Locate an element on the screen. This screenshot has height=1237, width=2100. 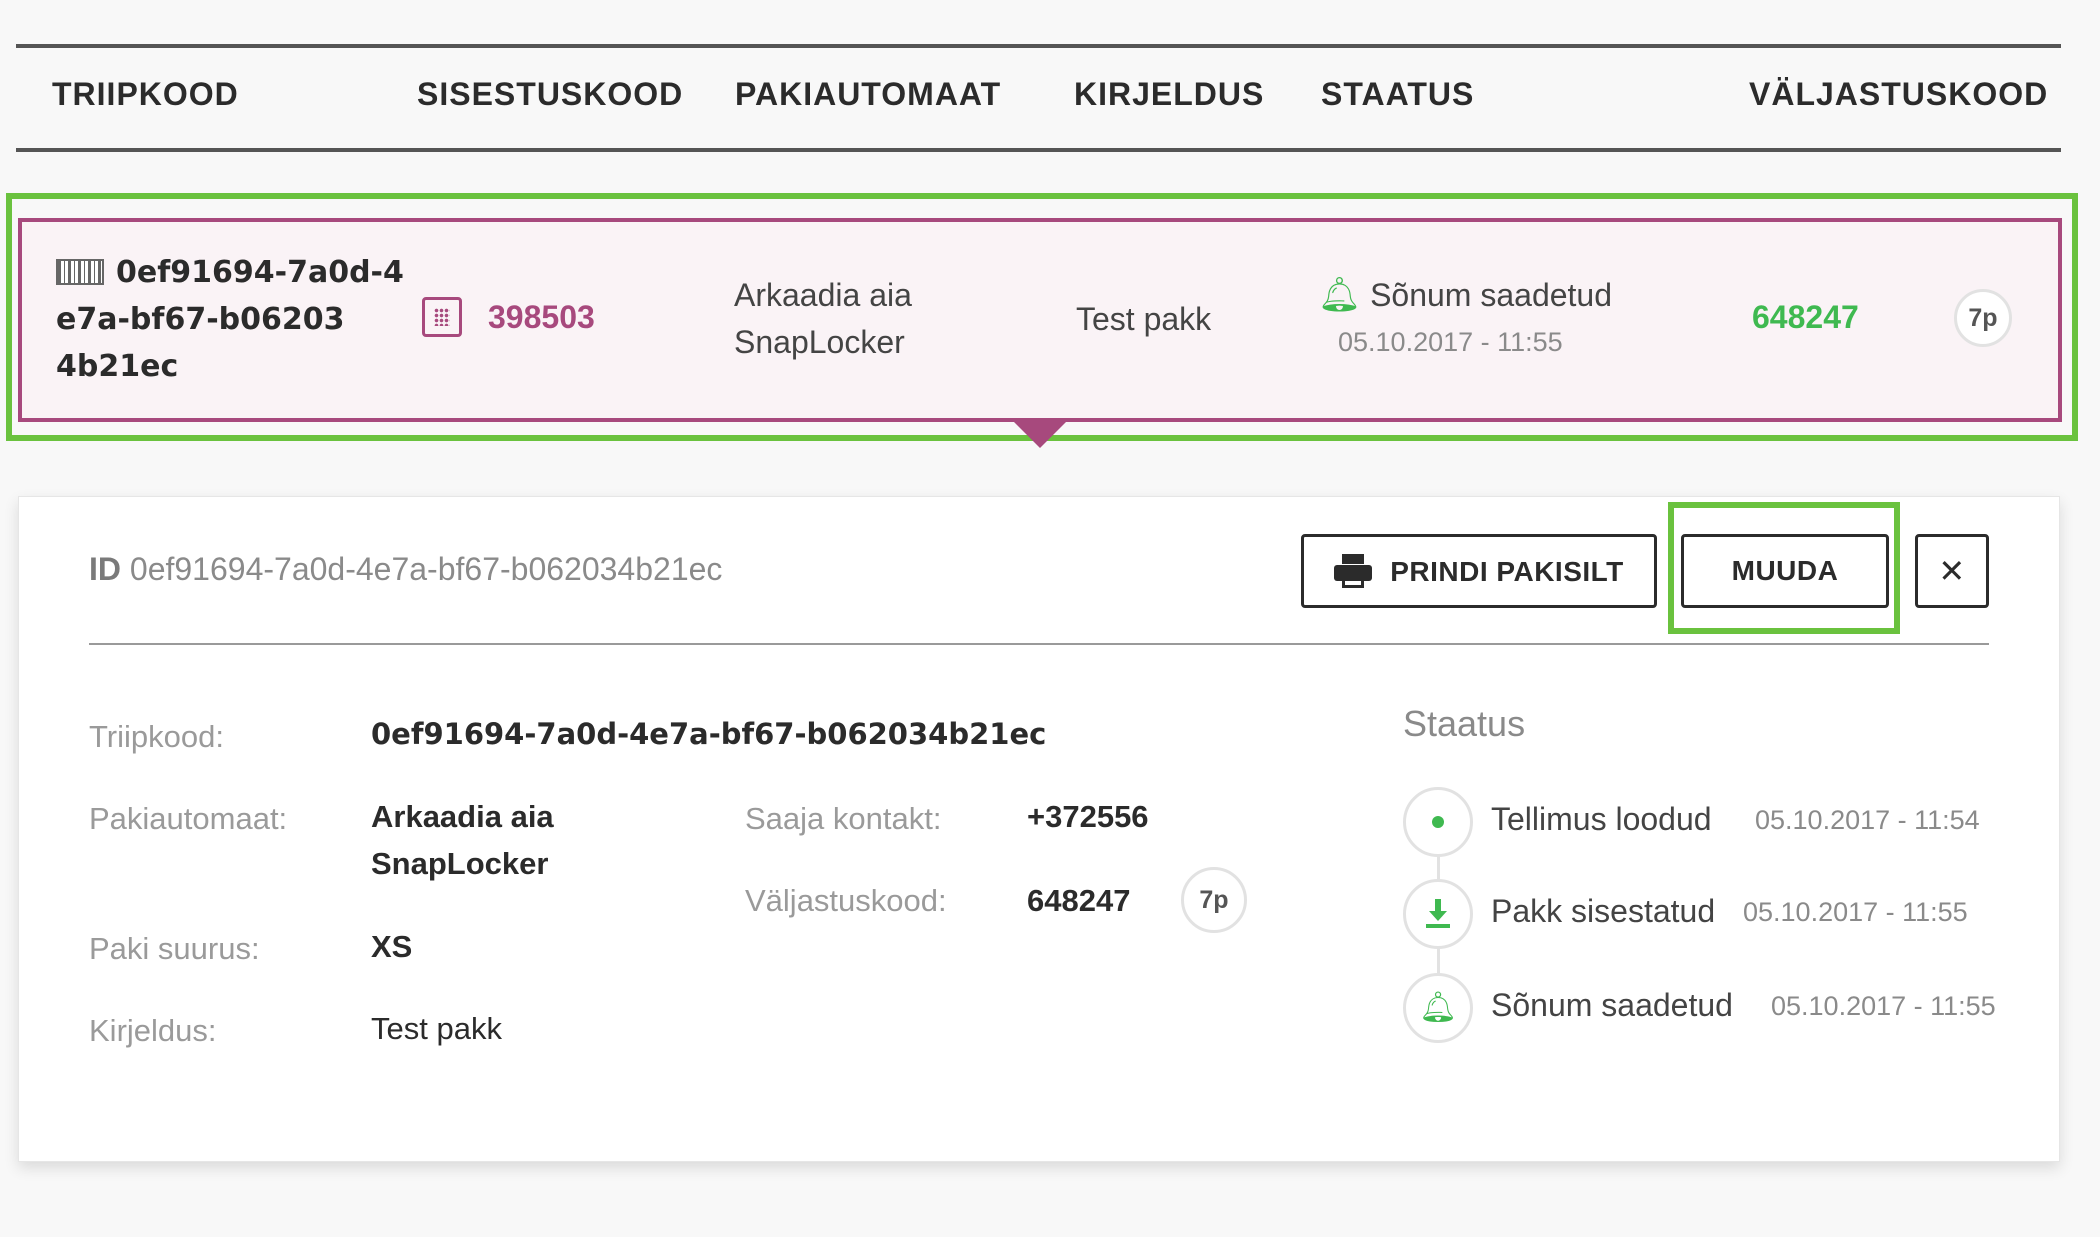
size-value: XS is located at coordinates (392, 946).